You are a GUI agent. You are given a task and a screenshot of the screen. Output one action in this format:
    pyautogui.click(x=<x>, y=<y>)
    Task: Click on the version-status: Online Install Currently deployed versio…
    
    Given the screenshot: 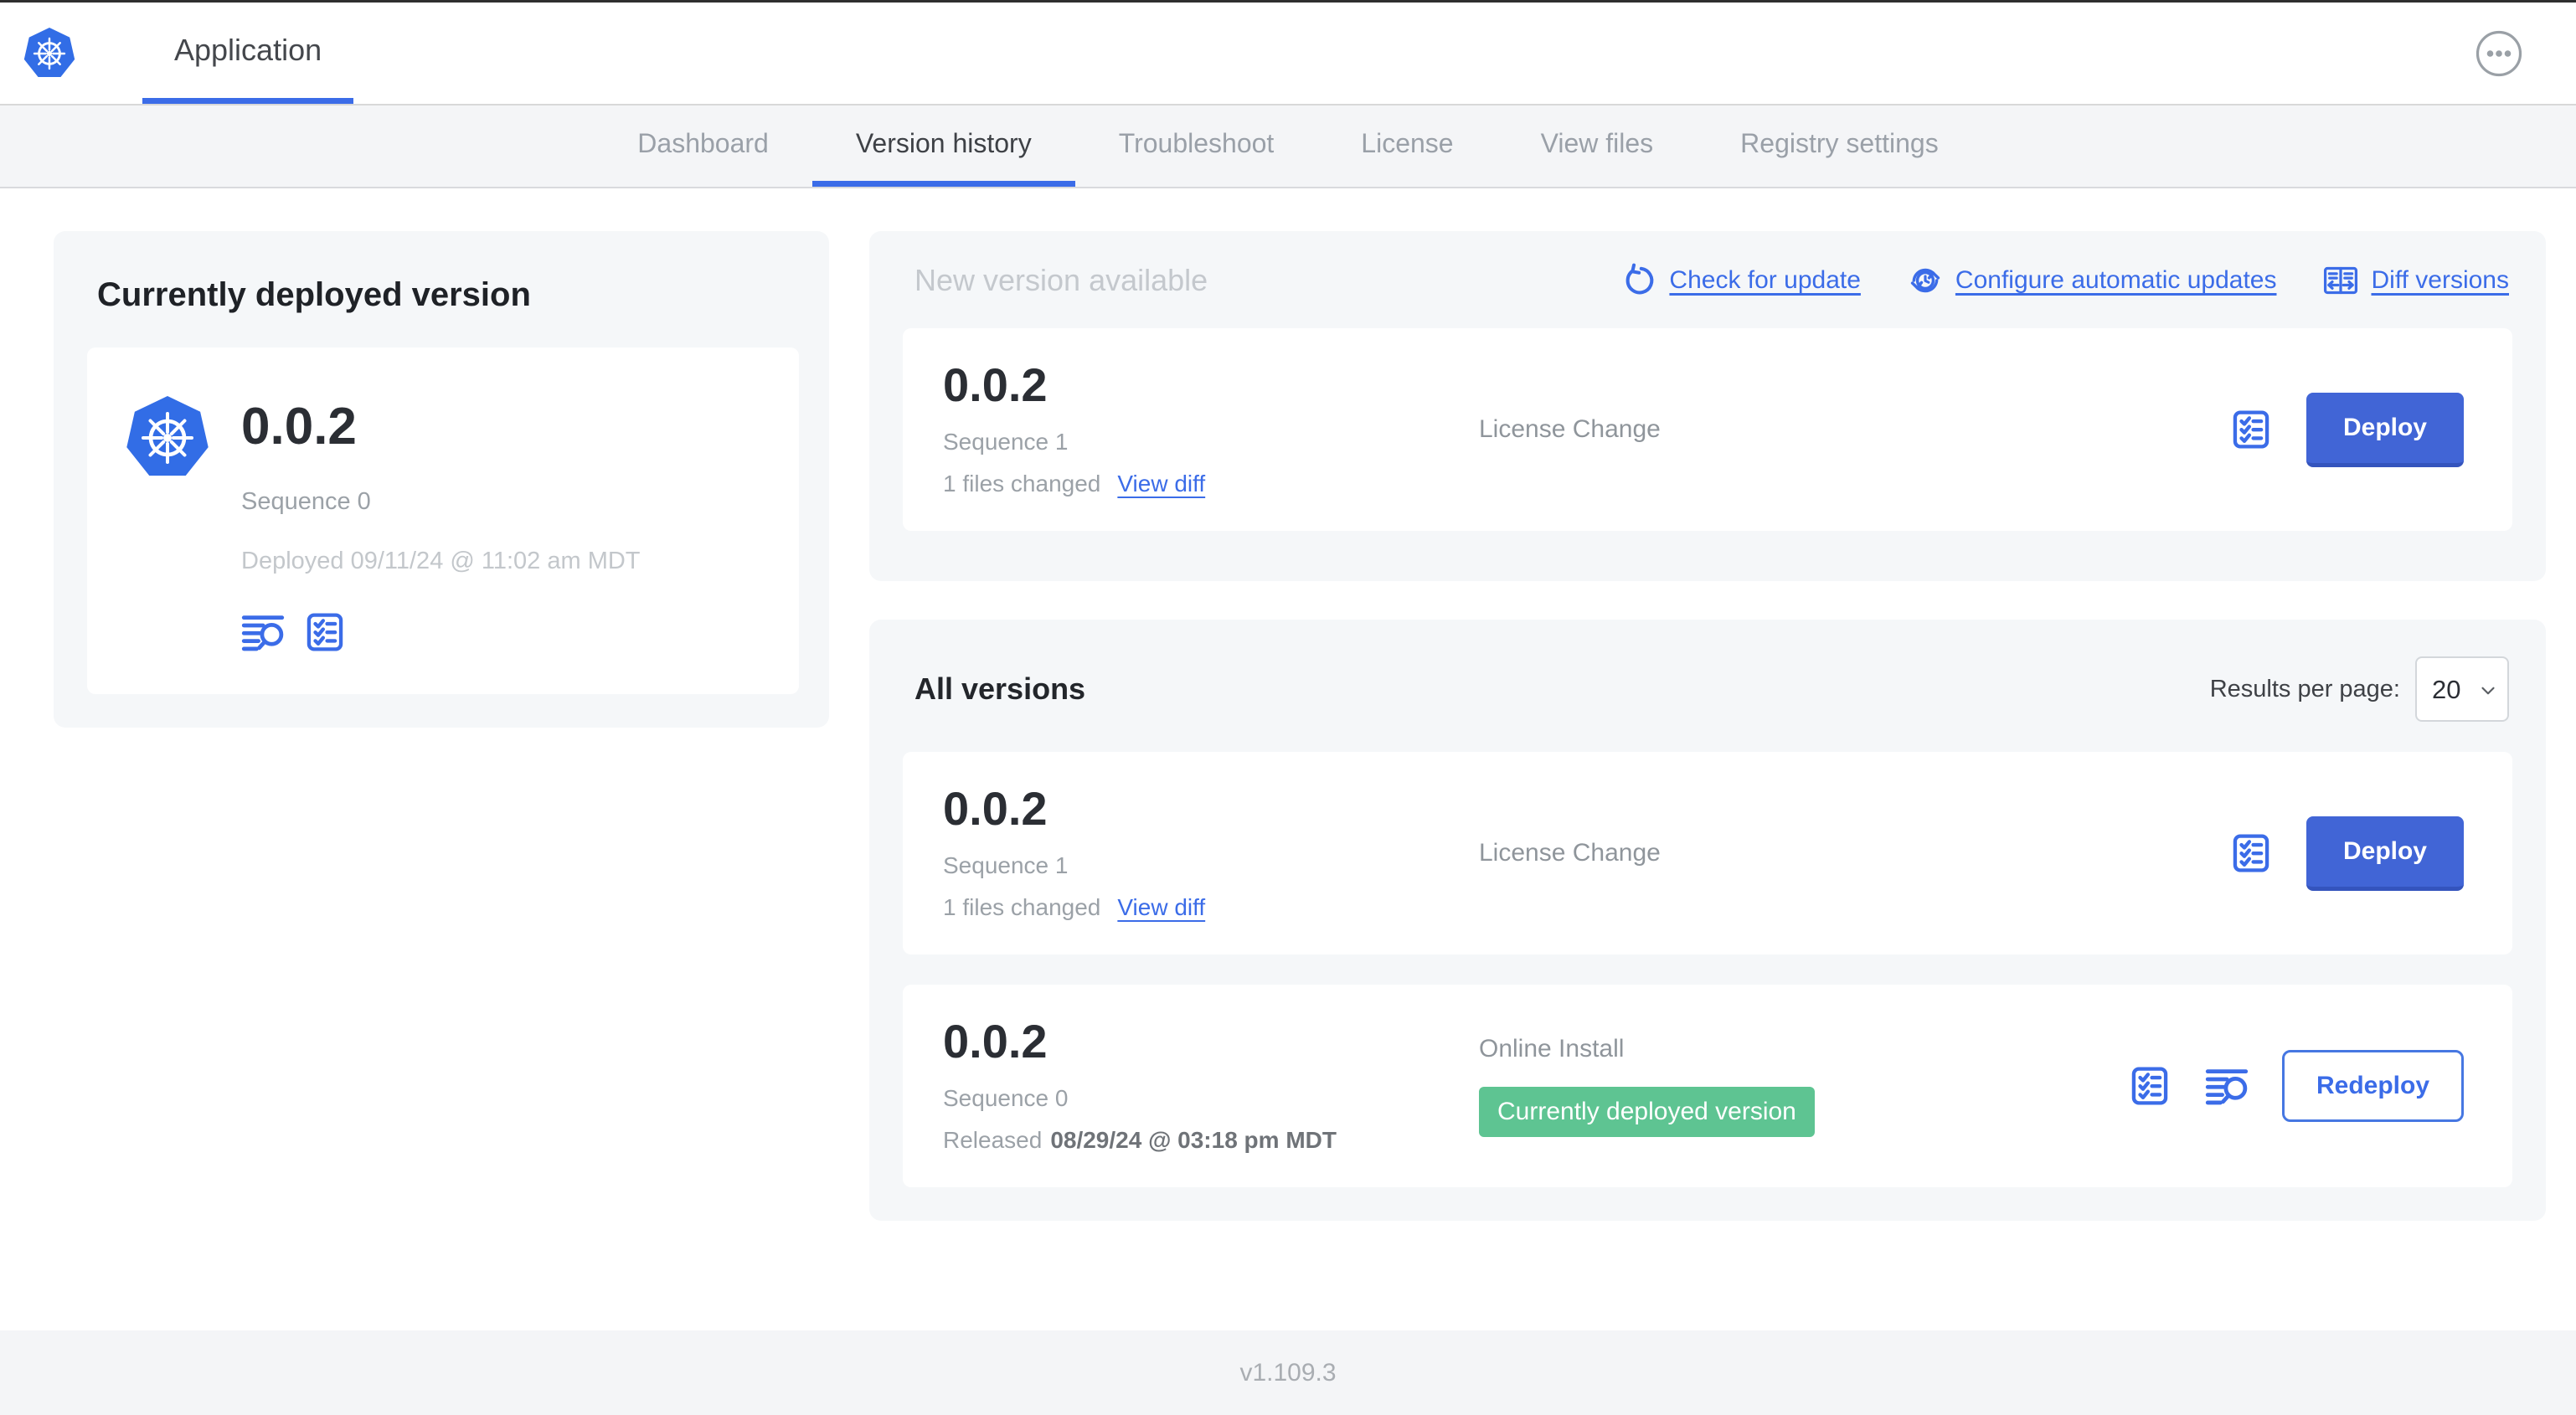 What is the action you would take?
    pyautogui.click(x=1803, y=1086)
    